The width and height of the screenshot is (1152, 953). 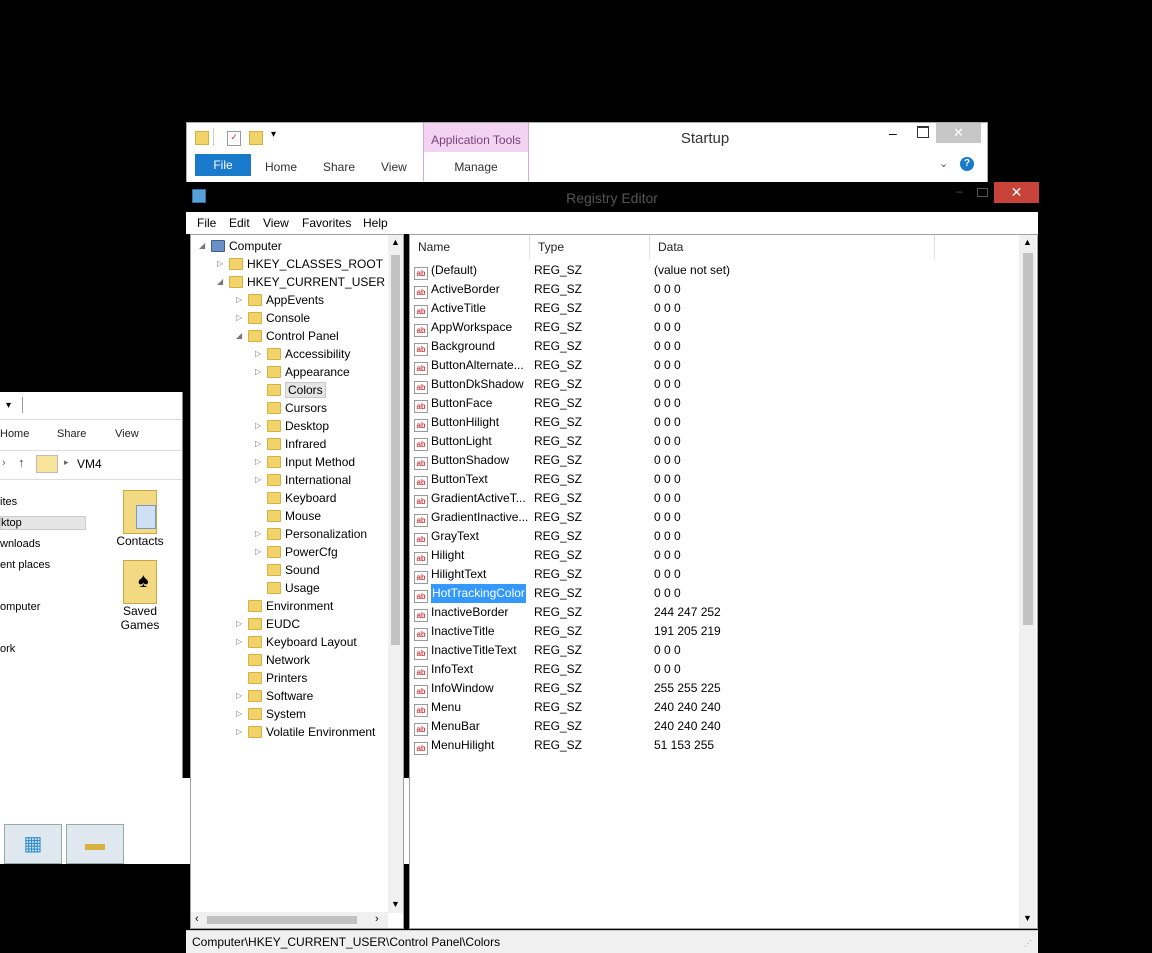 What do you see at coordinates (714, 441) in the screenshot?
I see `value-row: ab ButtonLight REG_SZ 0 0 0` at bounding box center [714, 441].